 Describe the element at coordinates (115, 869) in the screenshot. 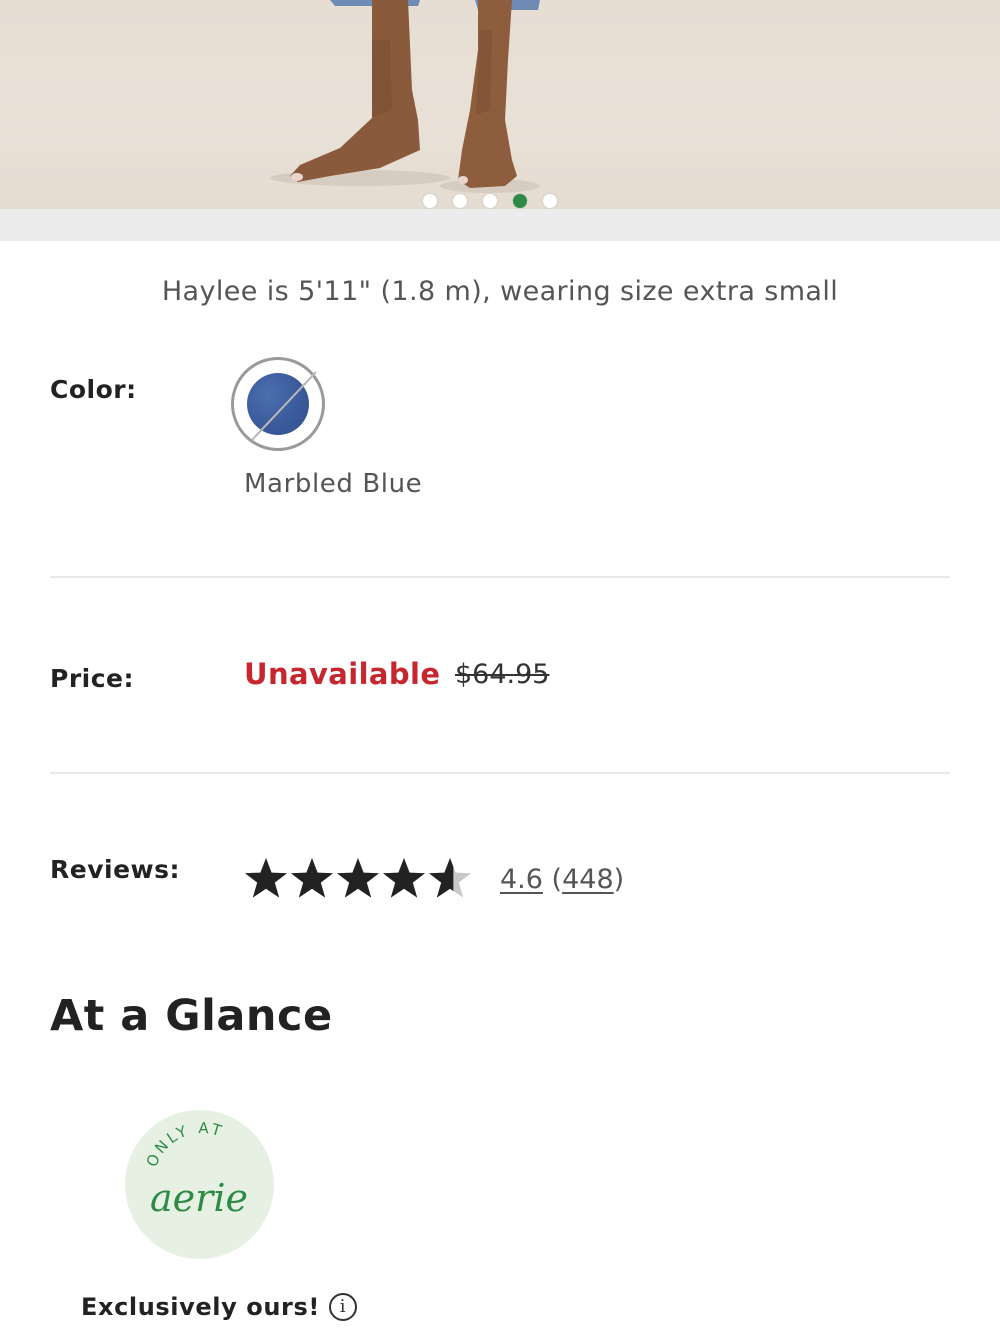

I see `reviews-label: Reviews:` at that location.